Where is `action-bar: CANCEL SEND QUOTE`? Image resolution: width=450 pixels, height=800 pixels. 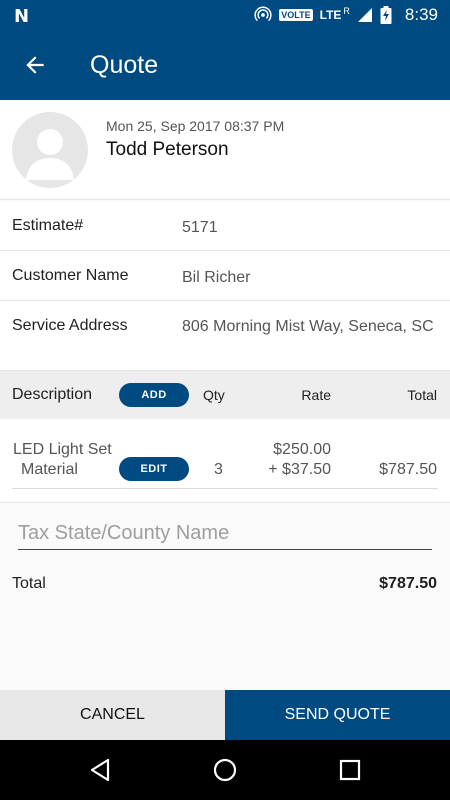
action-bar: CANCEL SEND QUOTE is located at coordinates (225, 715).